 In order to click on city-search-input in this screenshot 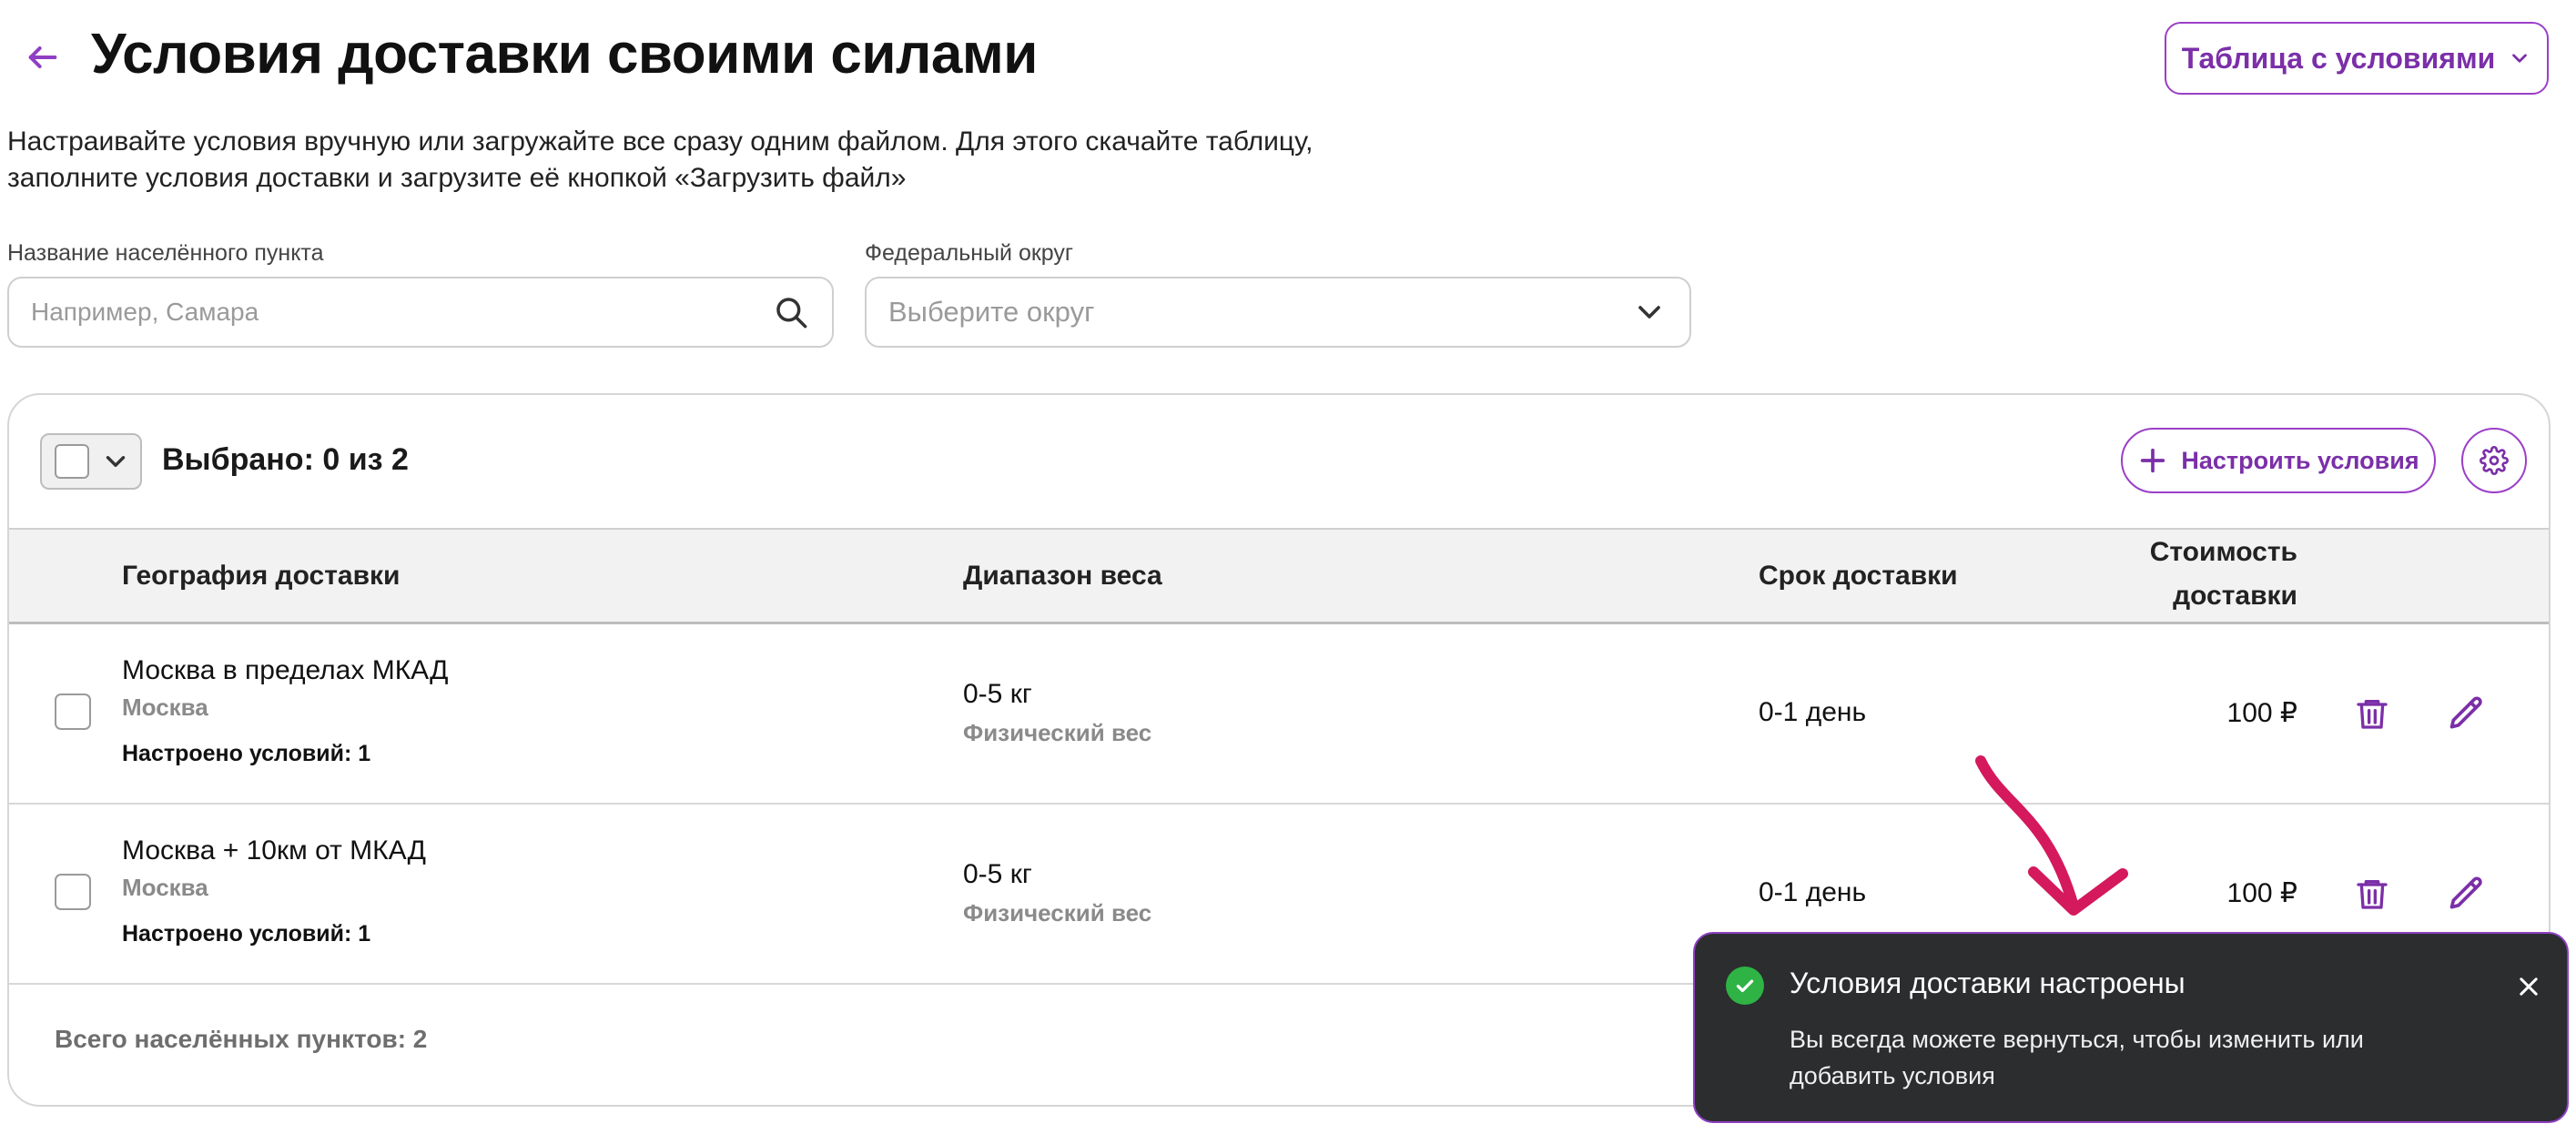, I will do `click(402, 312)`.